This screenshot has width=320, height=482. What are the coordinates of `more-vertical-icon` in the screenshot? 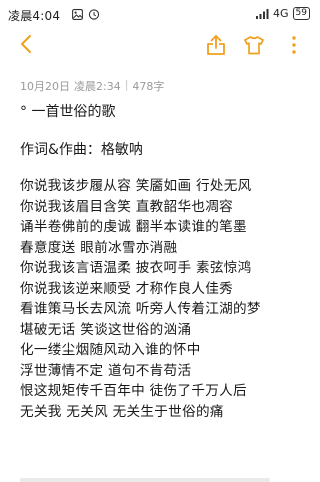 It's located at (294, 45).